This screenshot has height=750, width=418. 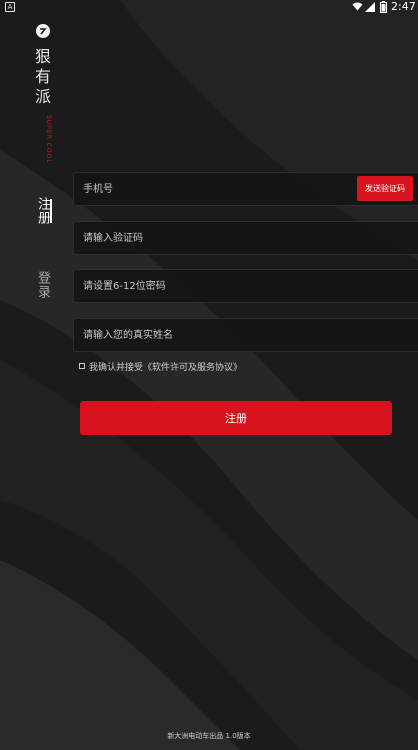 I want to click on wifi-icon, so click(x=357, y=6).